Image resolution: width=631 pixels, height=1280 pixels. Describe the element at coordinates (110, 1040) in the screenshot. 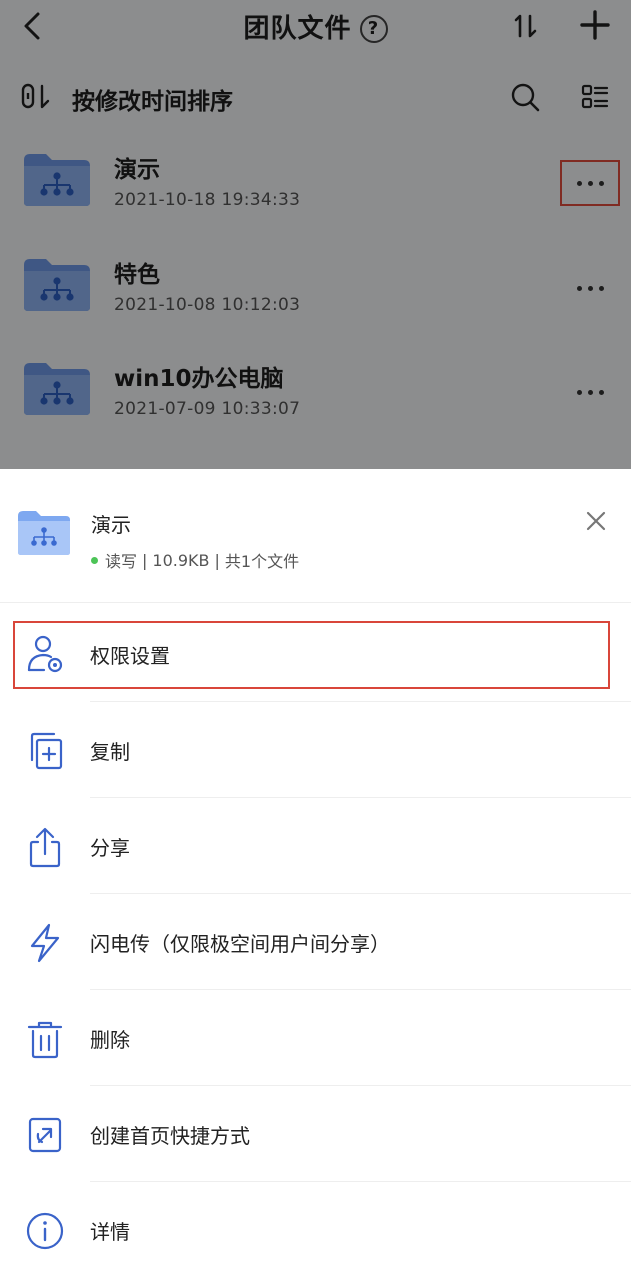

I see `menu-item-label: 删除` at that location.